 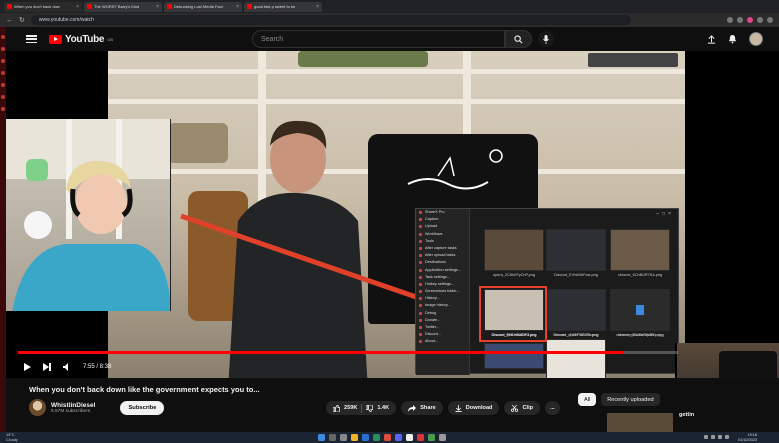 I want to click on voice-search-button, so click(x=546, y=39).